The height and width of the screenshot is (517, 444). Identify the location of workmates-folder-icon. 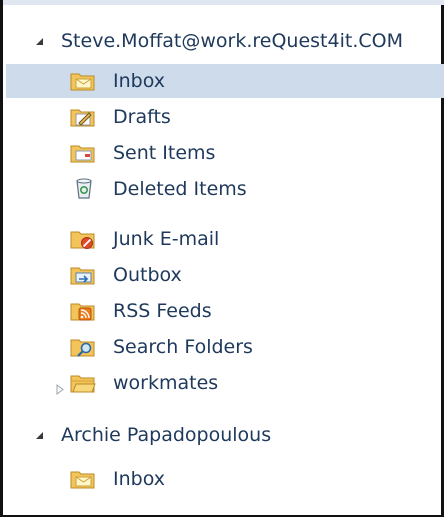
(83, 383).